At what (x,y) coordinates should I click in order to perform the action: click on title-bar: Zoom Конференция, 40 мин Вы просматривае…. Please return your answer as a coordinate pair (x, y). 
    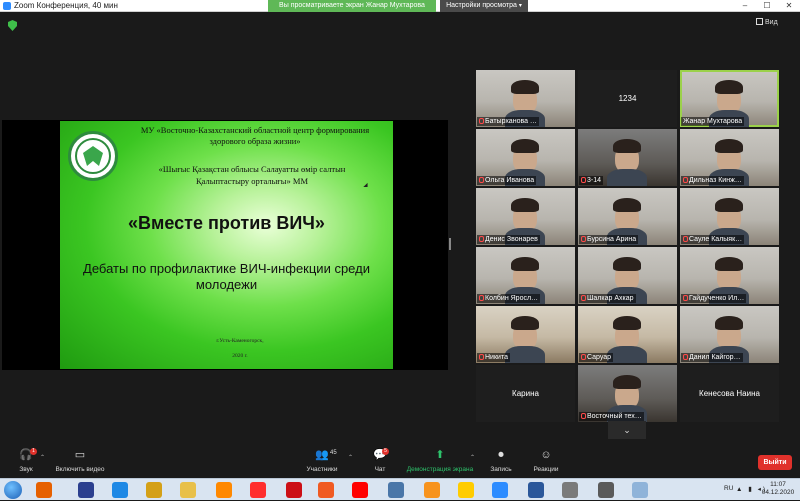
    Looking at the image, I should click on (400, 6).